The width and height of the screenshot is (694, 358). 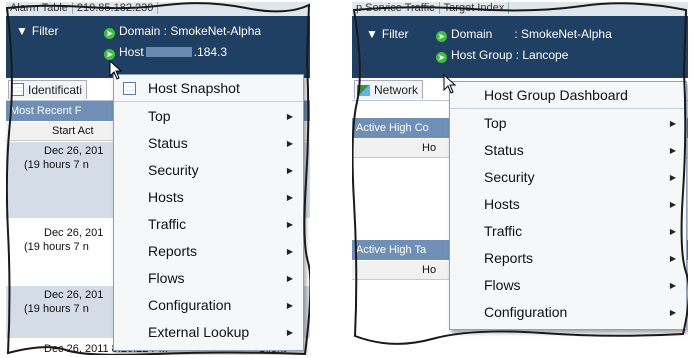 What do you see at coordinates (55, 90) in the screenshot?
I see `tab-identification-label: Identificati` at bounding box center [55, 90].